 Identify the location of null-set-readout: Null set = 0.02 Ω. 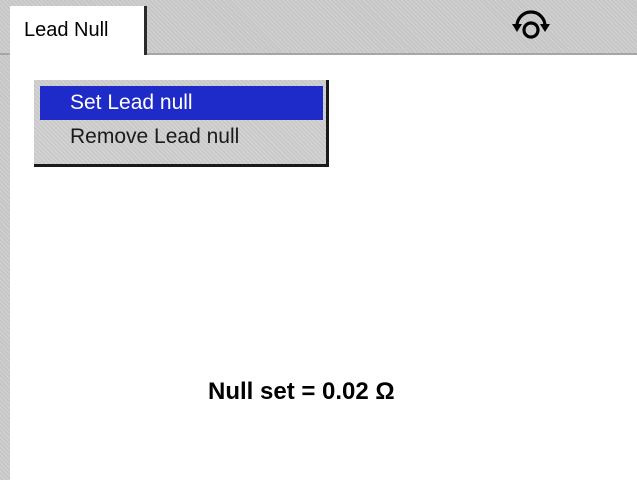
(301, 391).